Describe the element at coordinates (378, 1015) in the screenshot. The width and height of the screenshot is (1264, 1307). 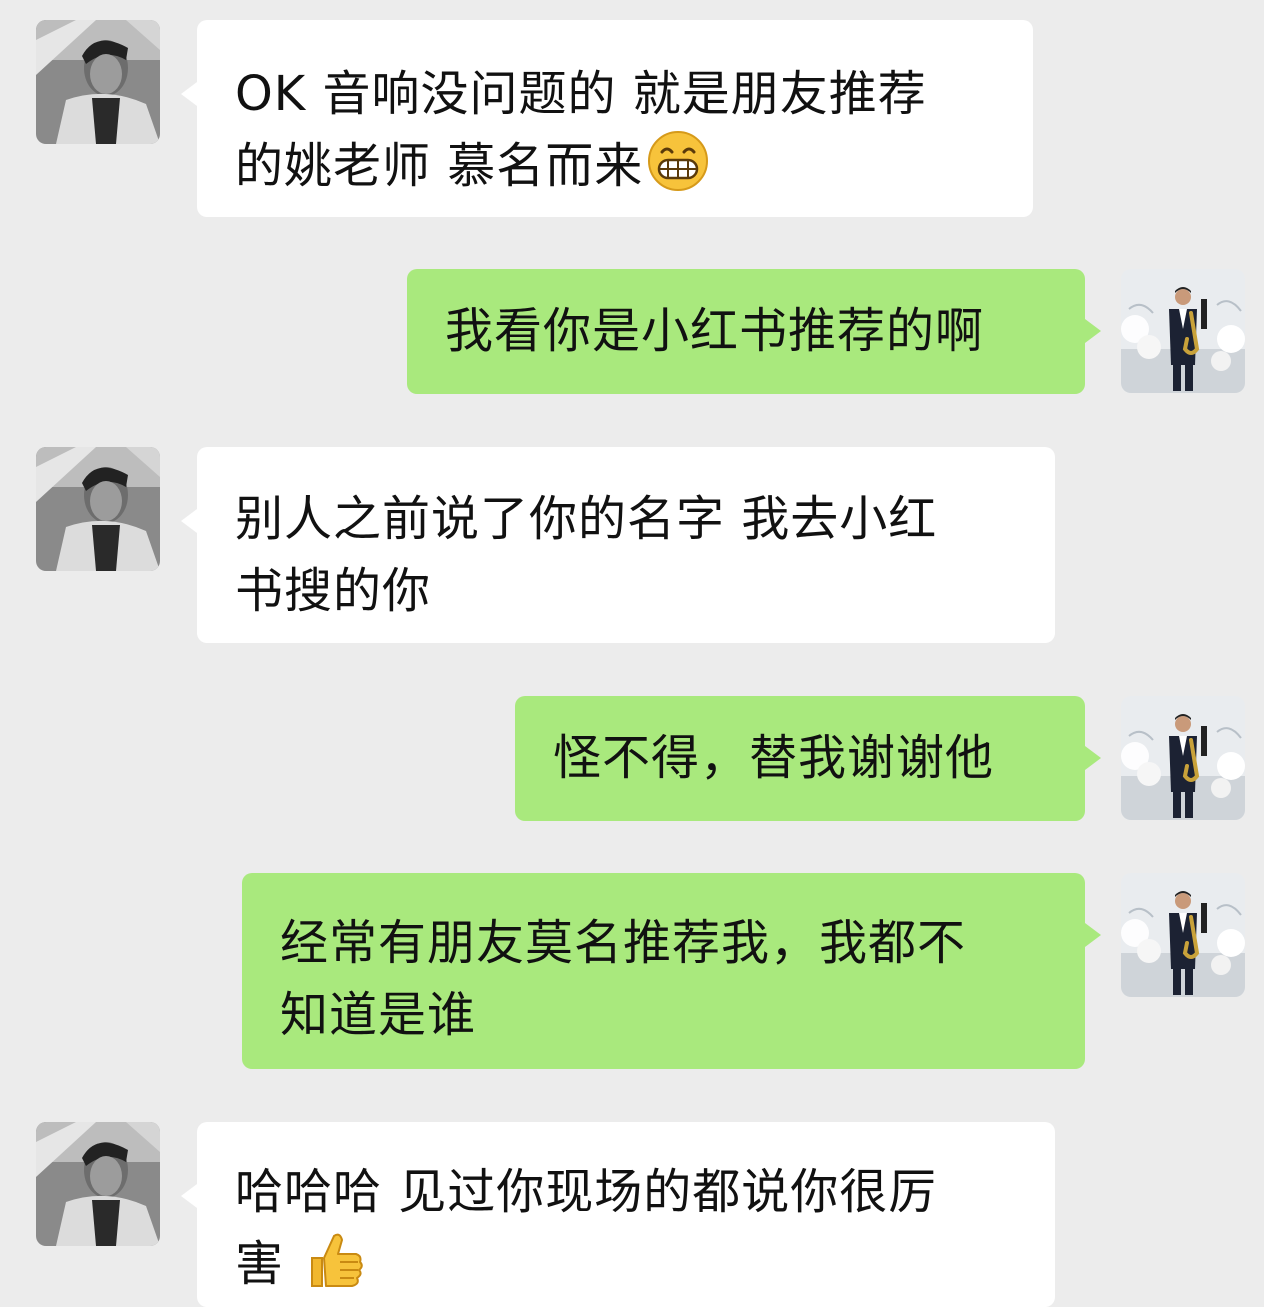
I see `message-text-line: 知道是谁` at that location.